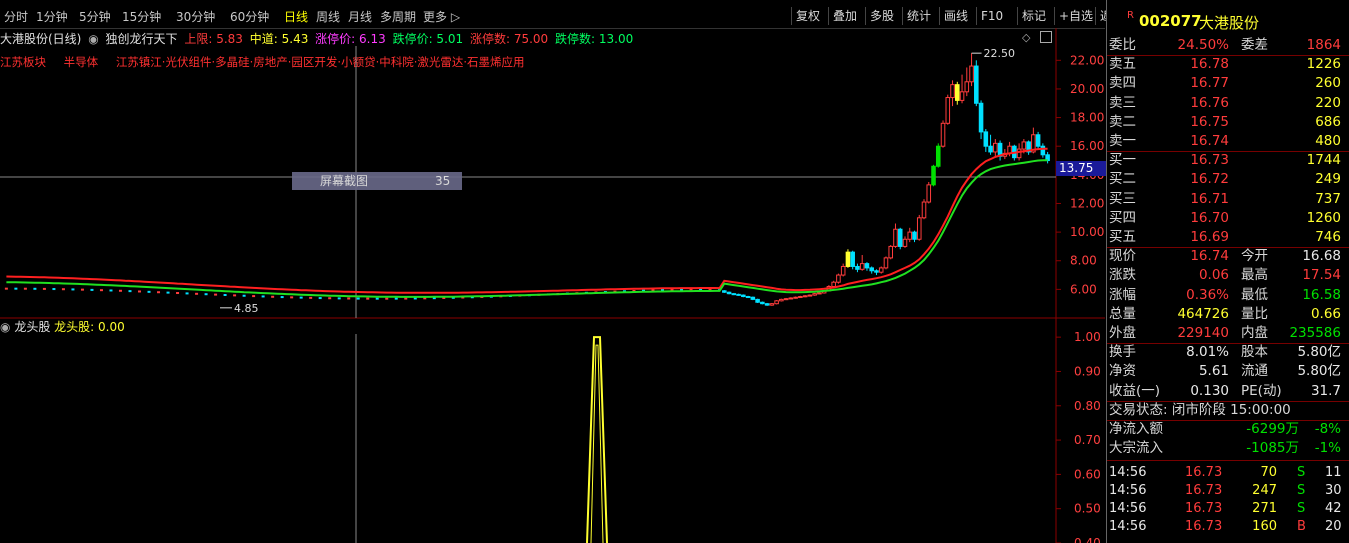 The width and height of the screenshot is (1349, 543). I want to click on row-value-2: 746, so click(1328, 237).